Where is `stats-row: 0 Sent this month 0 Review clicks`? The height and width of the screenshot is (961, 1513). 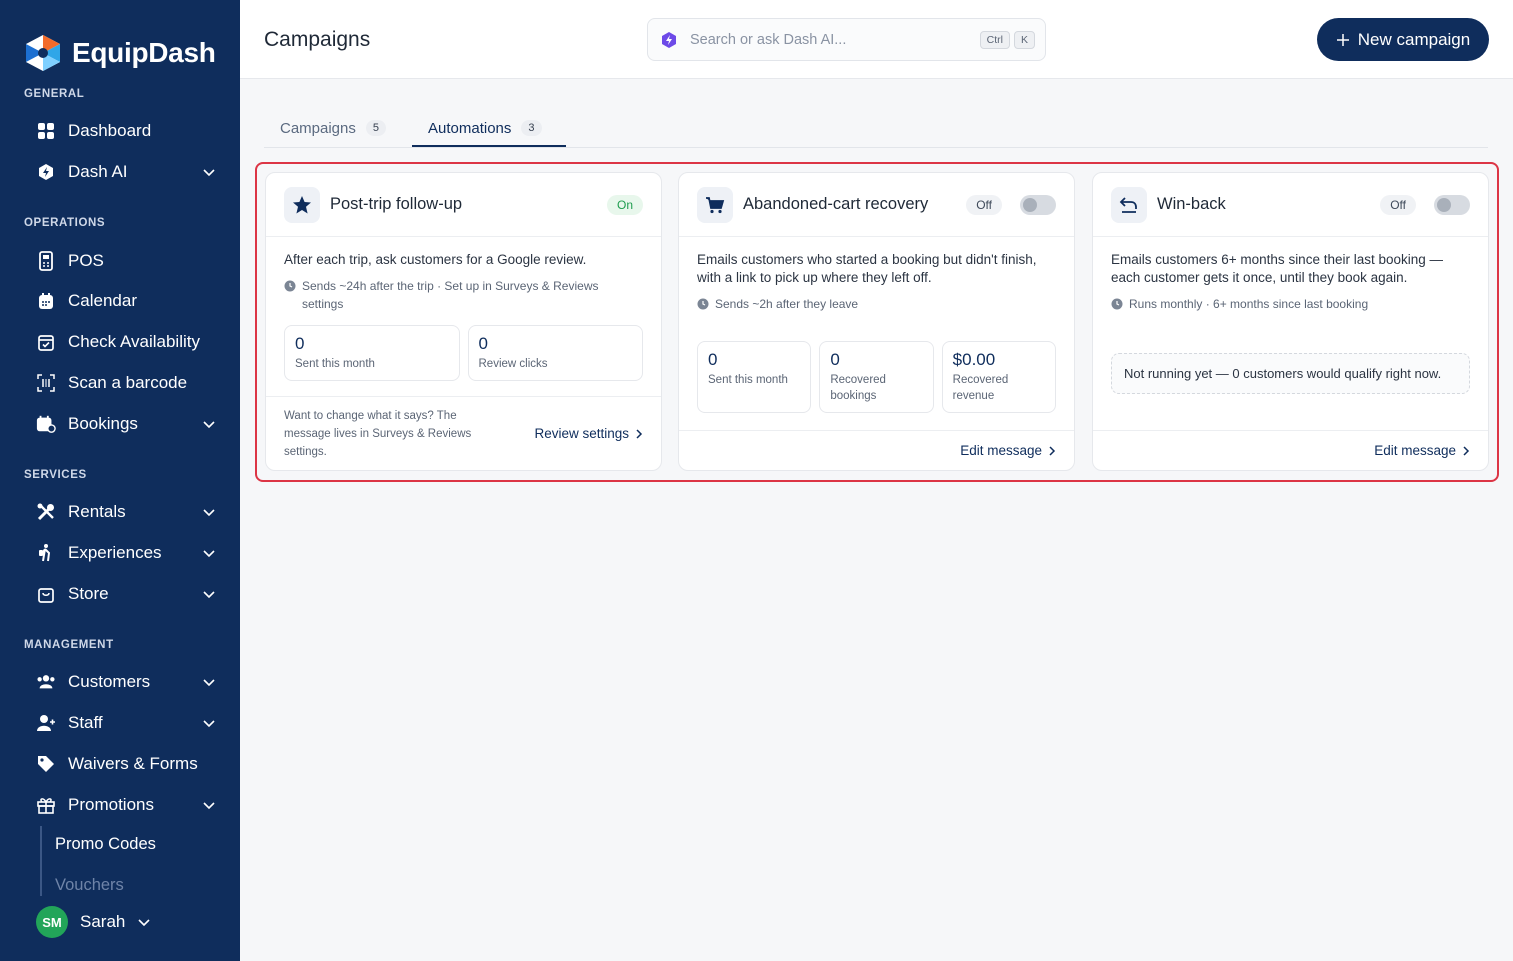
stats-row: 0 Sent this month 0 Review clicks is located at coordinates (463, 353).